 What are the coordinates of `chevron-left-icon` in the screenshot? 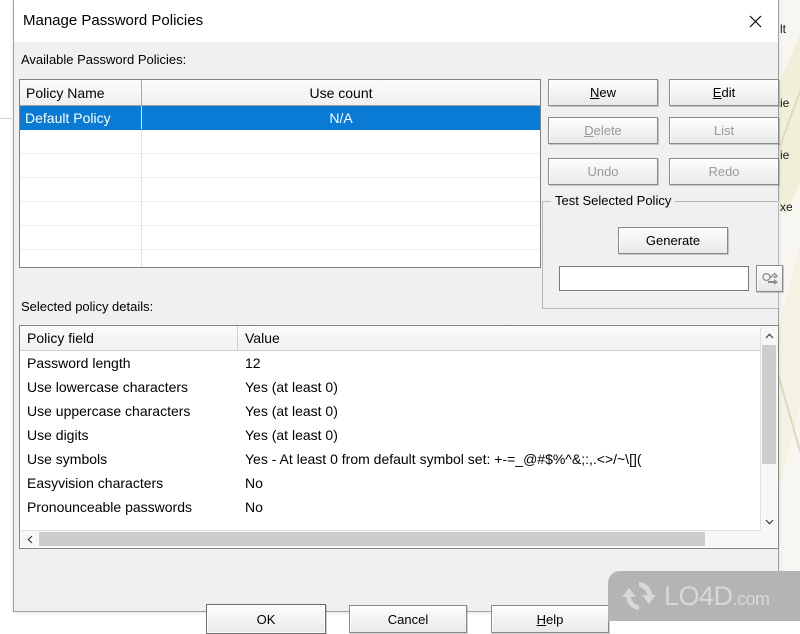 It's located at (29, 539).